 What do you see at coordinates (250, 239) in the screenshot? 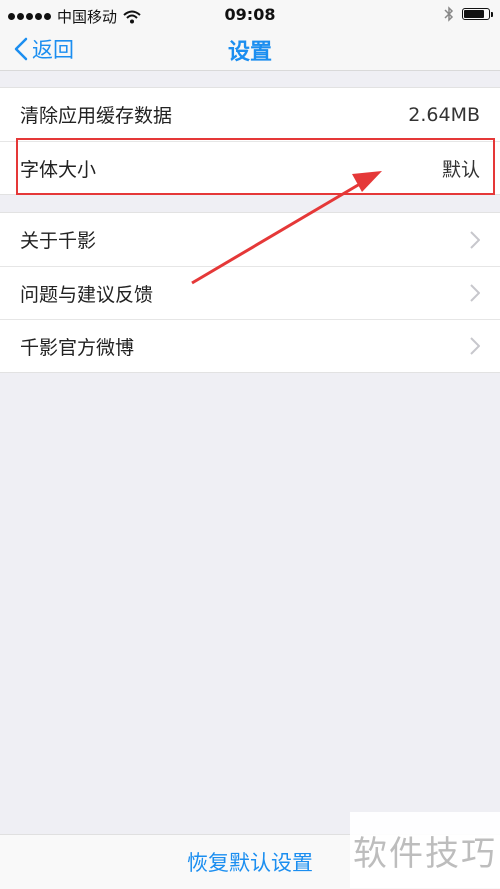
I see `about-row: 关于千影` at bounding box center [250, 239].